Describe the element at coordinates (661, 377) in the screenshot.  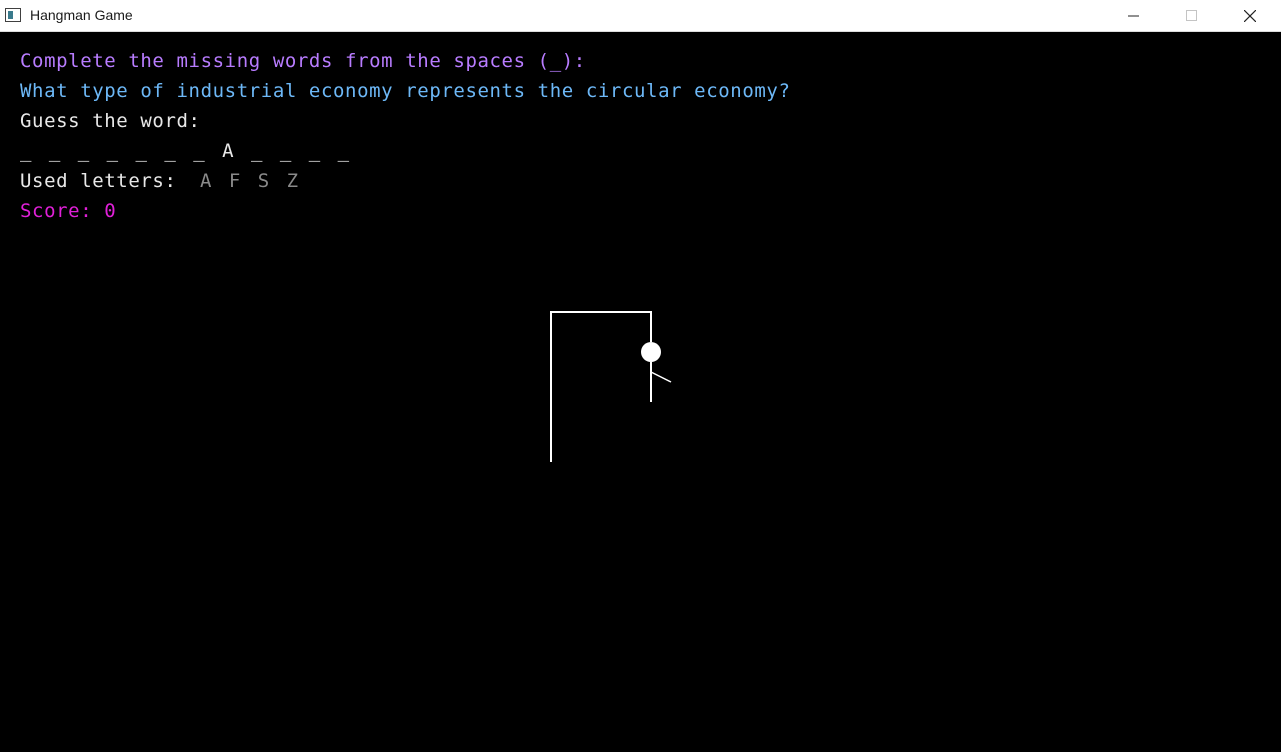
I see `hangman-arm` at that location.